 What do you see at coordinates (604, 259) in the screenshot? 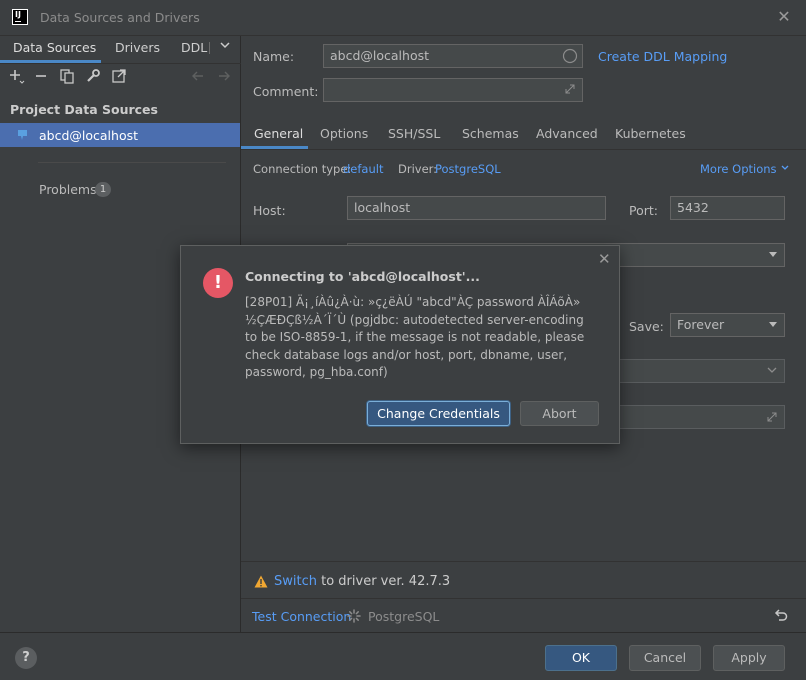
I see `close-dialog-icon: ✕` at bounding box center [604, 259].